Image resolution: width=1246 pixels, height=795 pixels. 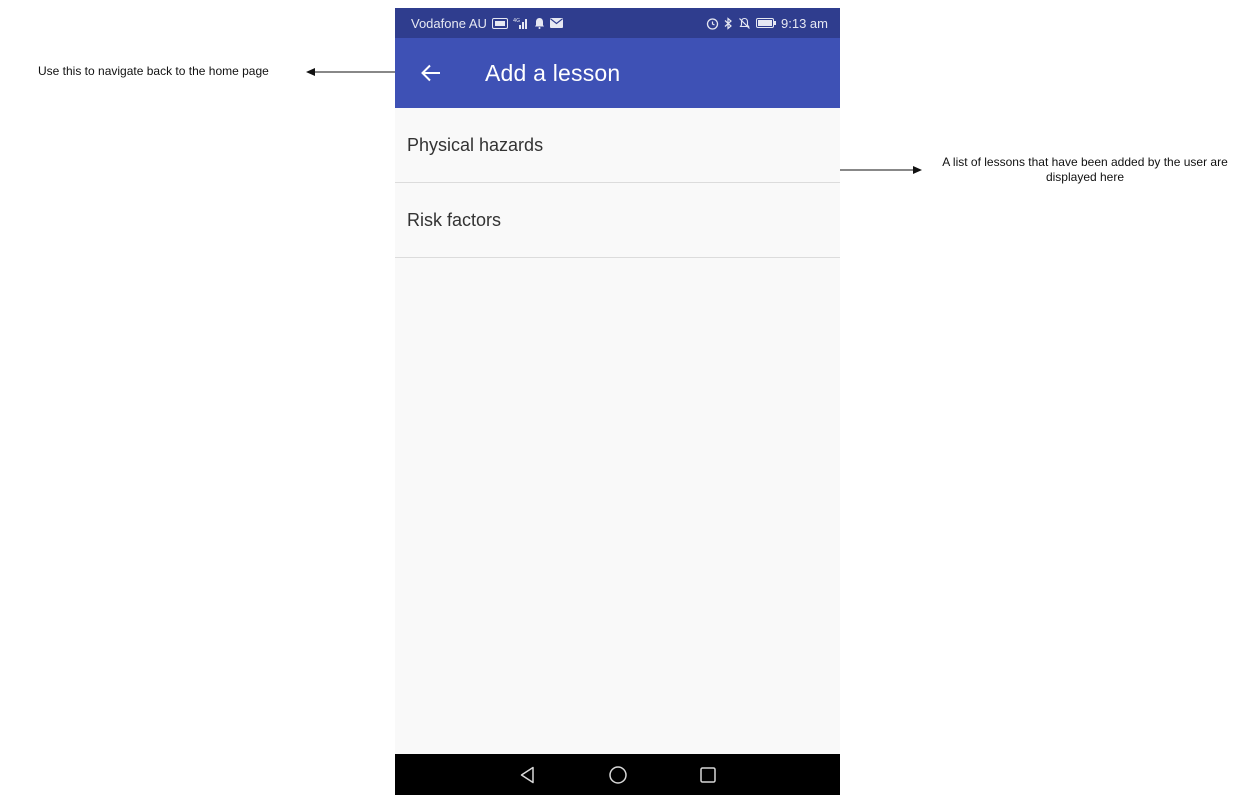 I want to click on arrow-back-icon, so click(x=430, y=73).